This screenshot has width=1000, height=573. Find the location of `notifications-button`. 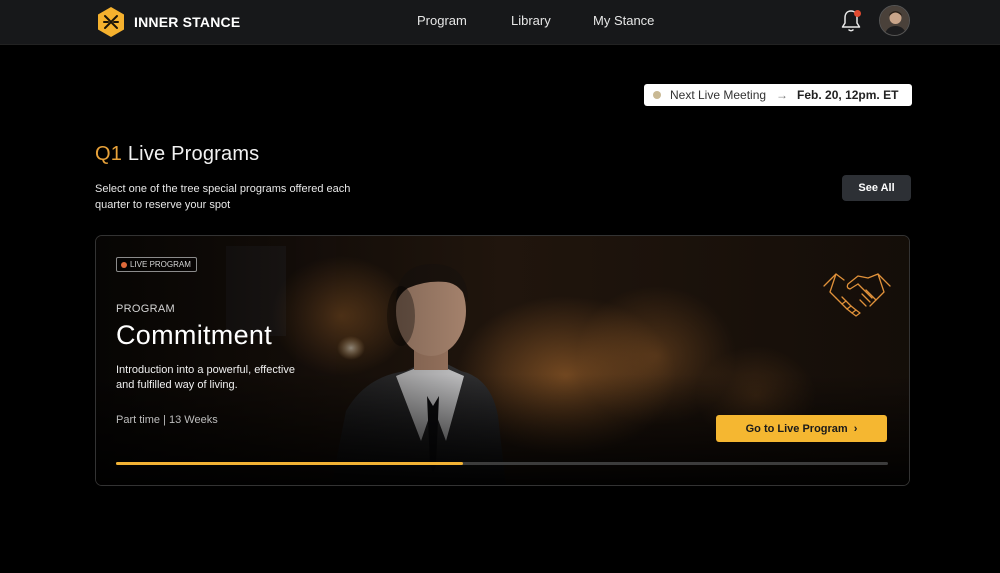

notifications-button is located at coordinates (851, 21).